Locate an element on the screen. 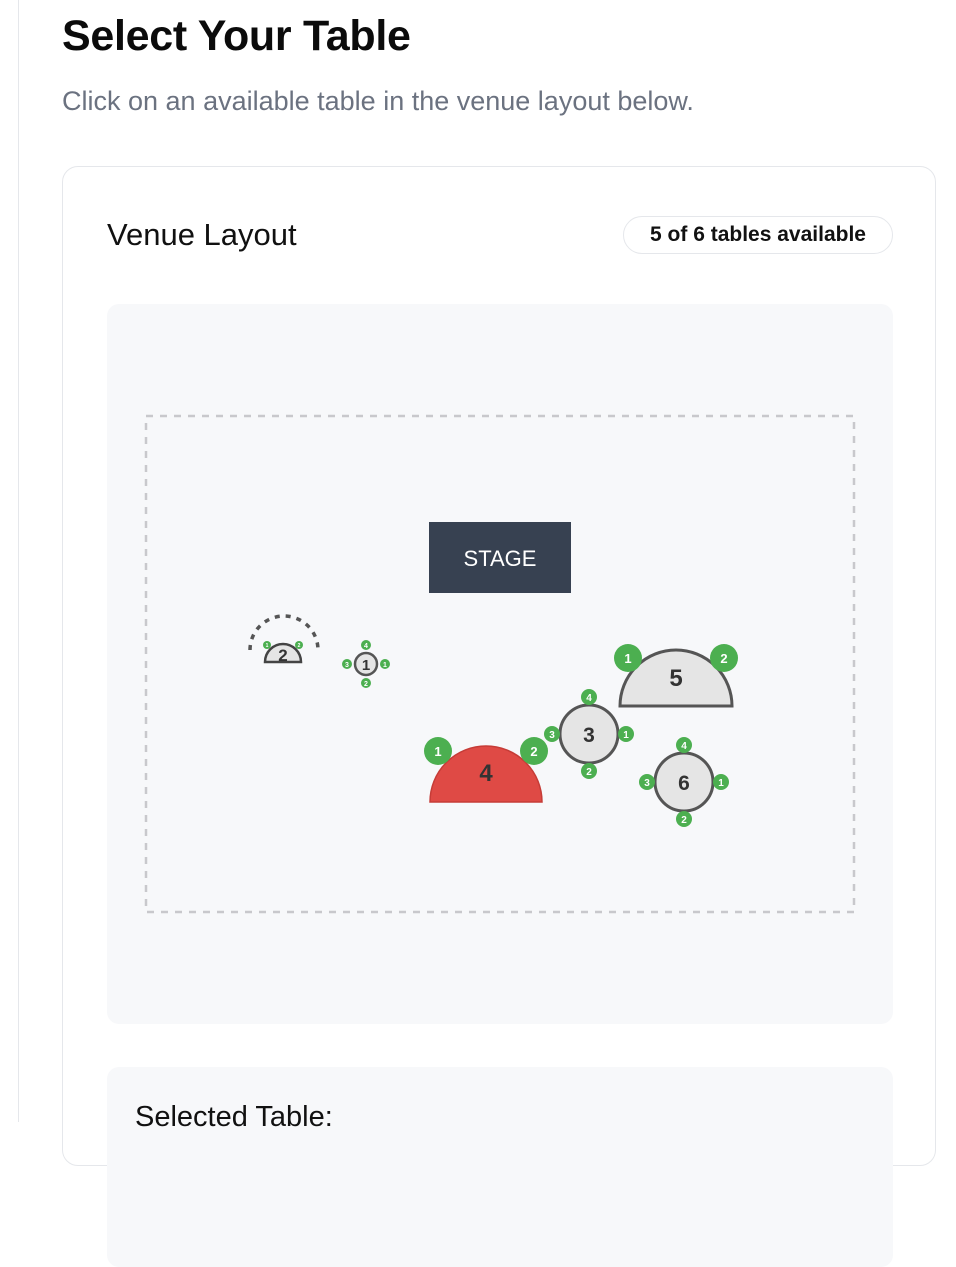 This screenshot has height=1267, width=956. table-5: 5 1 2 is located at coordinates (676, 676).